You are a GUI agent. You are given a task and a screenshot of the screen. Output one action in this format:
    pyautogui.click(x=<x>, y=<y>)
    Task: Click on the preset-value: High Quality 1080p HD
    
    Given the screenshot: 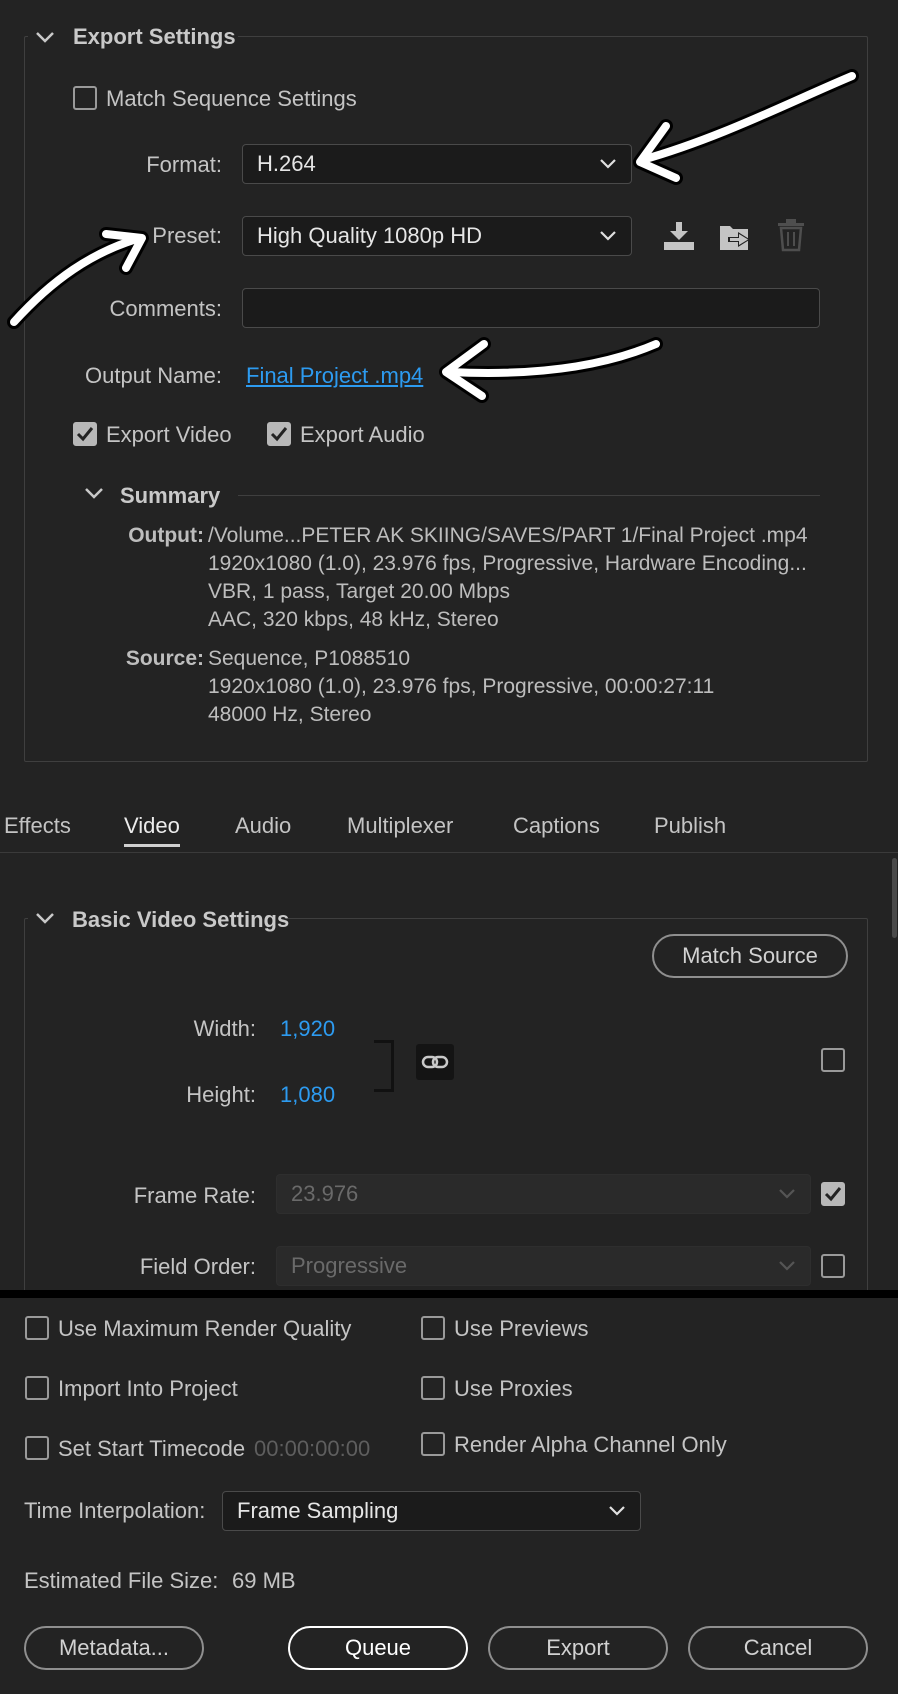 What is the action you would take?
    pyautogui.click(x=370, y=235)
    